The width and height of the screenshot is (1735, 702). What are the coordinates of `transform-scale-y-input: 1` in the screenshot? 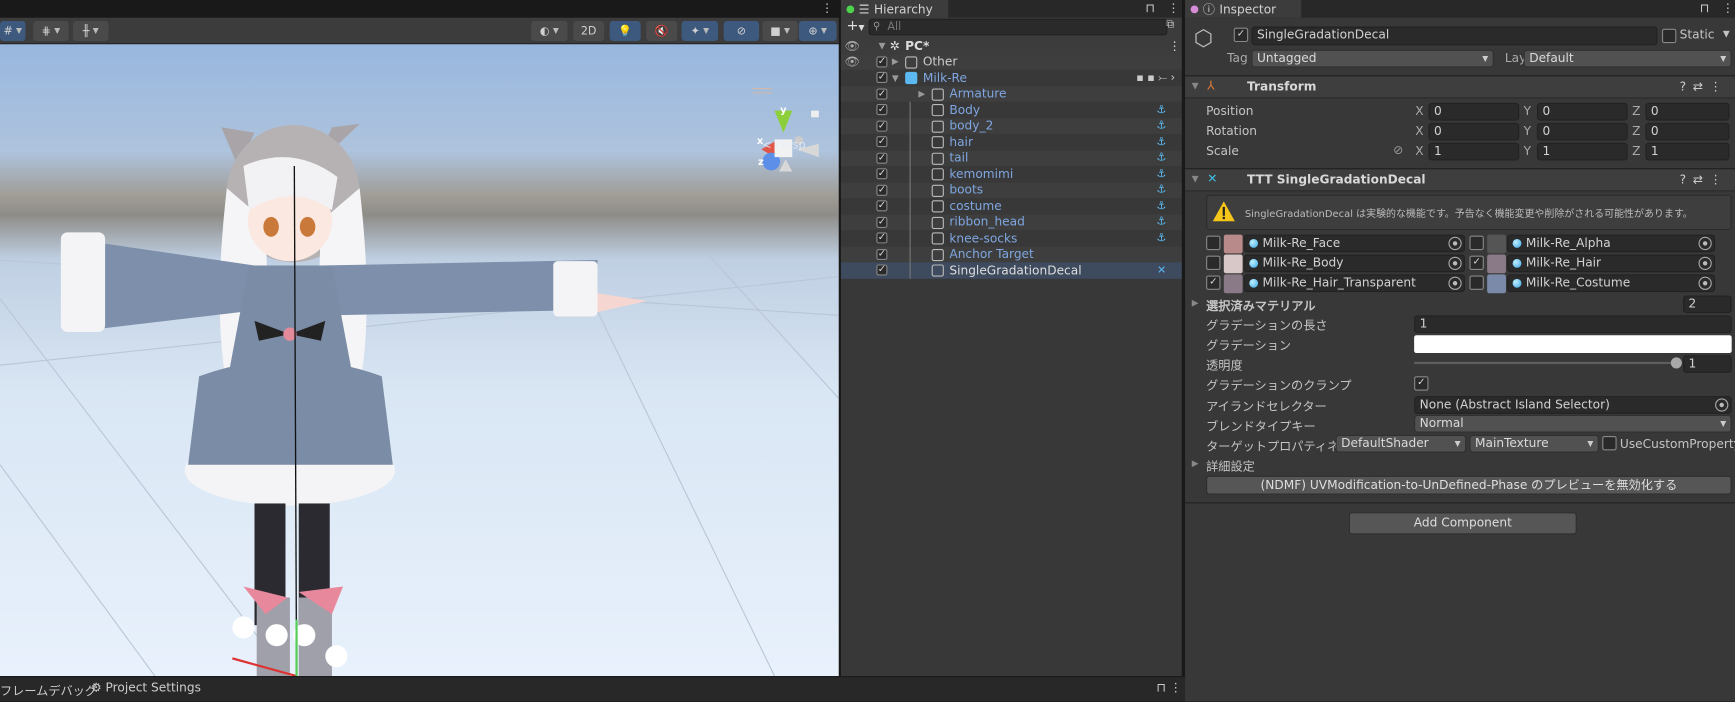 It's located at (1582, 151).